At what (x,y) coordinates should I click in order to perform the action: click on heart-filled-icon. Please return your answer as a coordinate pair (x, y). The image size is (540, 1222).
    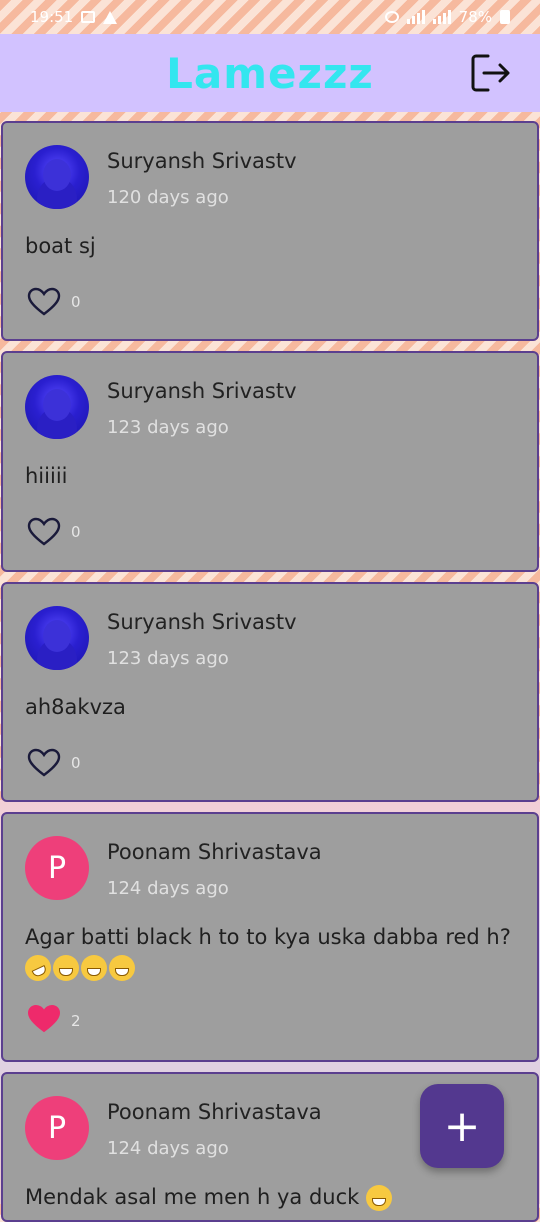
    Looking at the image, I should click on (44, 1019).